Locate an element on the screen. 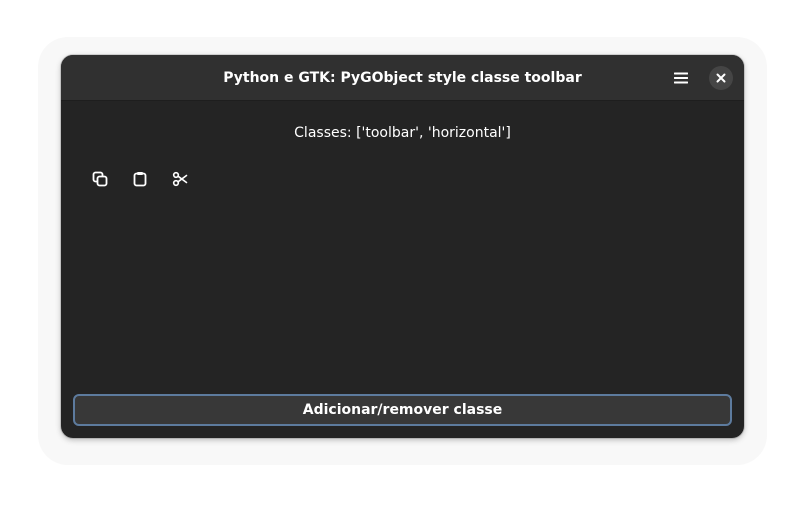 This screenshot has width=805, height=506. hamburger-menu-icon is located at coordinates (681, 78).